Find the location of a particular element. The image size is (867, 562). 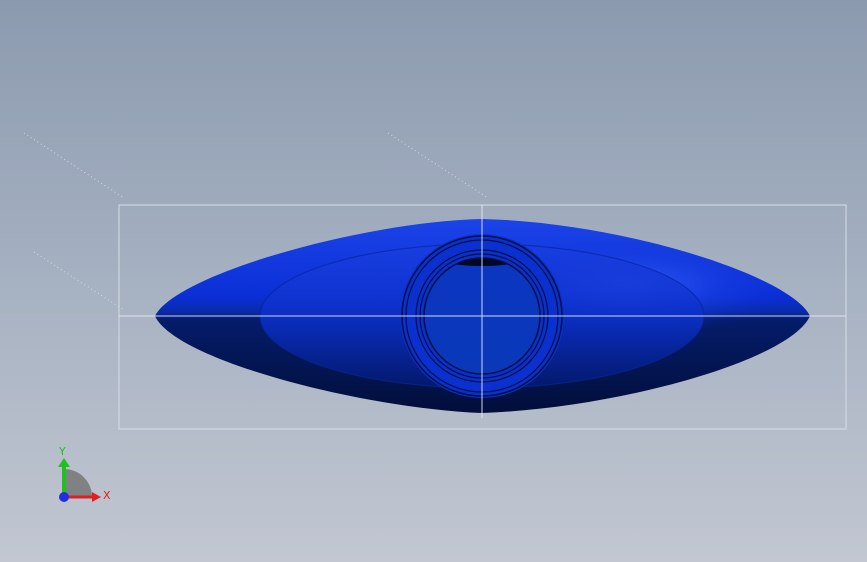

x-axis-arrow is located at coordinates (96, 497).